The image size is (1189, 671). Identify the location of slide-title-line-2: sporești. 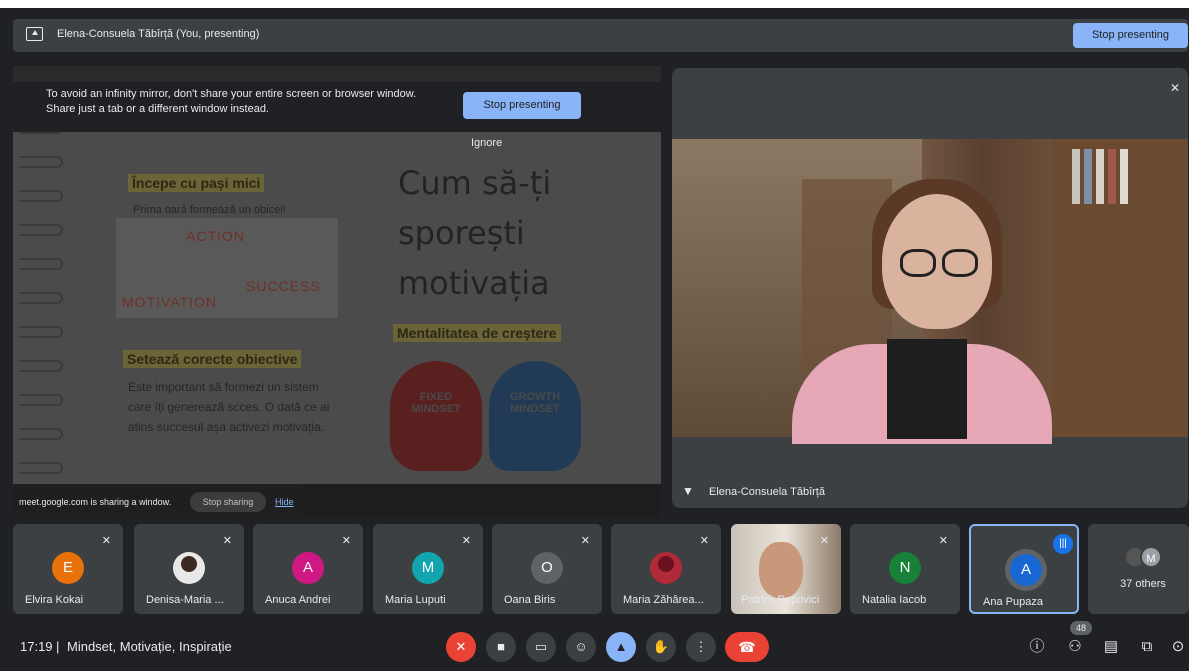
(461, 233).